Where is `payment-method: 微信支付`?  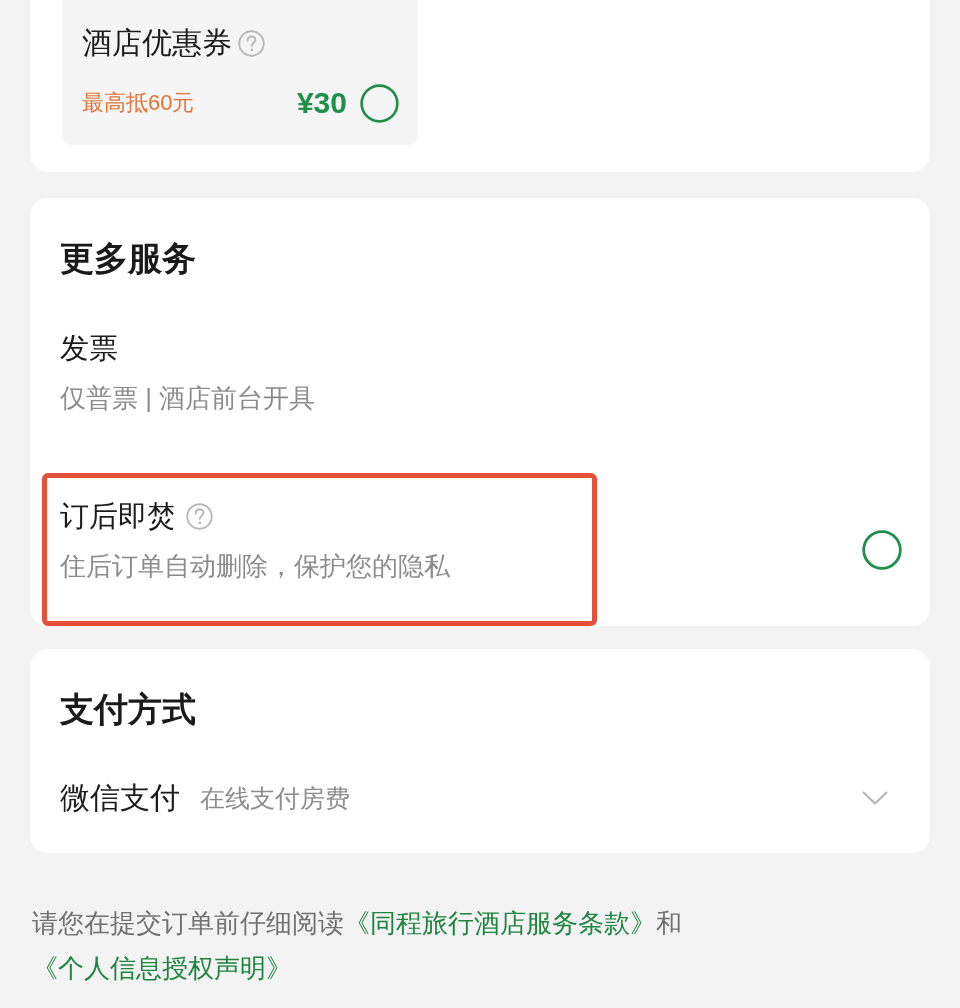 payment-method: 微信支付 is located at coordinates (120, 798).